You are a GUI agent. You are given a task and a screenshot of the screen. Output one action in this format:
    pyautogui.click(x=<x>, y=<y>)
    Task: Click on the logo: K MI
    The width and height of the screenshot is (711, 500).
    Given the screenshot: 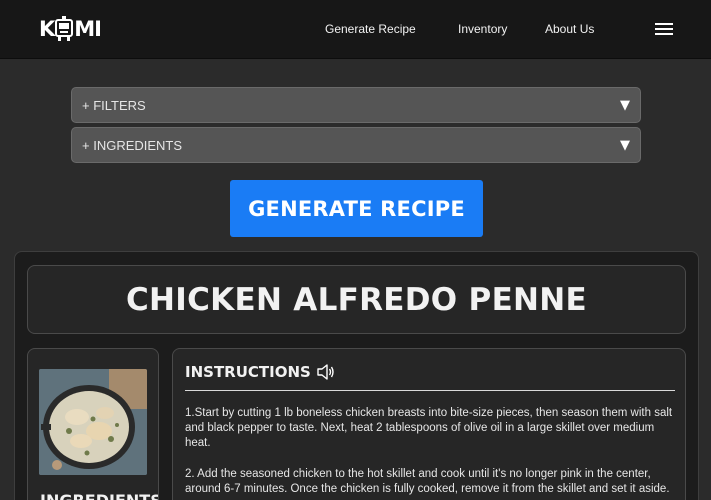 What is the action you would take?
    pyautogui.click(x=70, y=29)
    